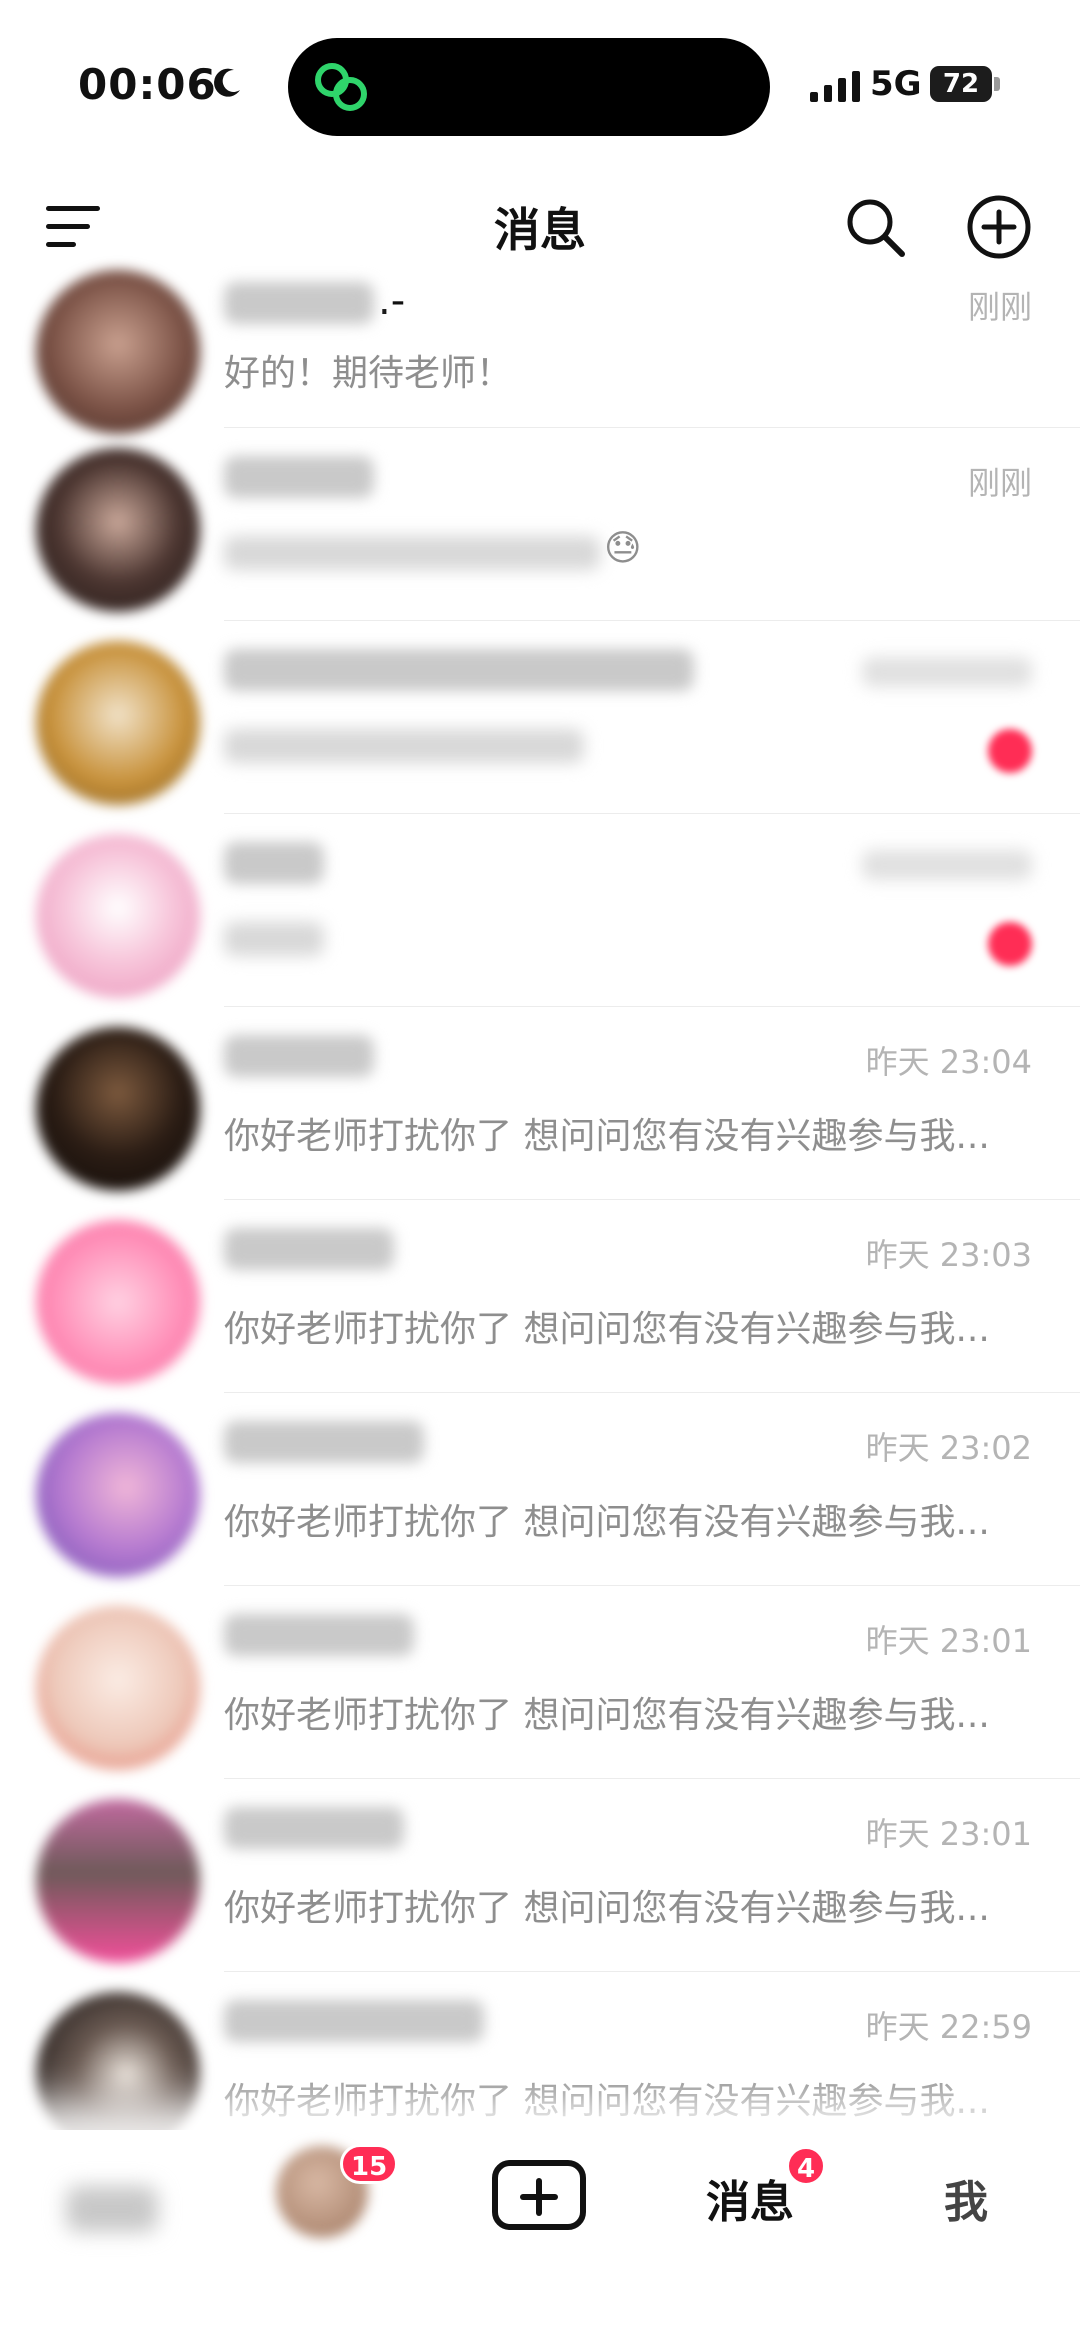 The image size is (1080, 2348). I want to click on conversation-item: .- 刚刚 好的！期待老师！, so click(540, 352).